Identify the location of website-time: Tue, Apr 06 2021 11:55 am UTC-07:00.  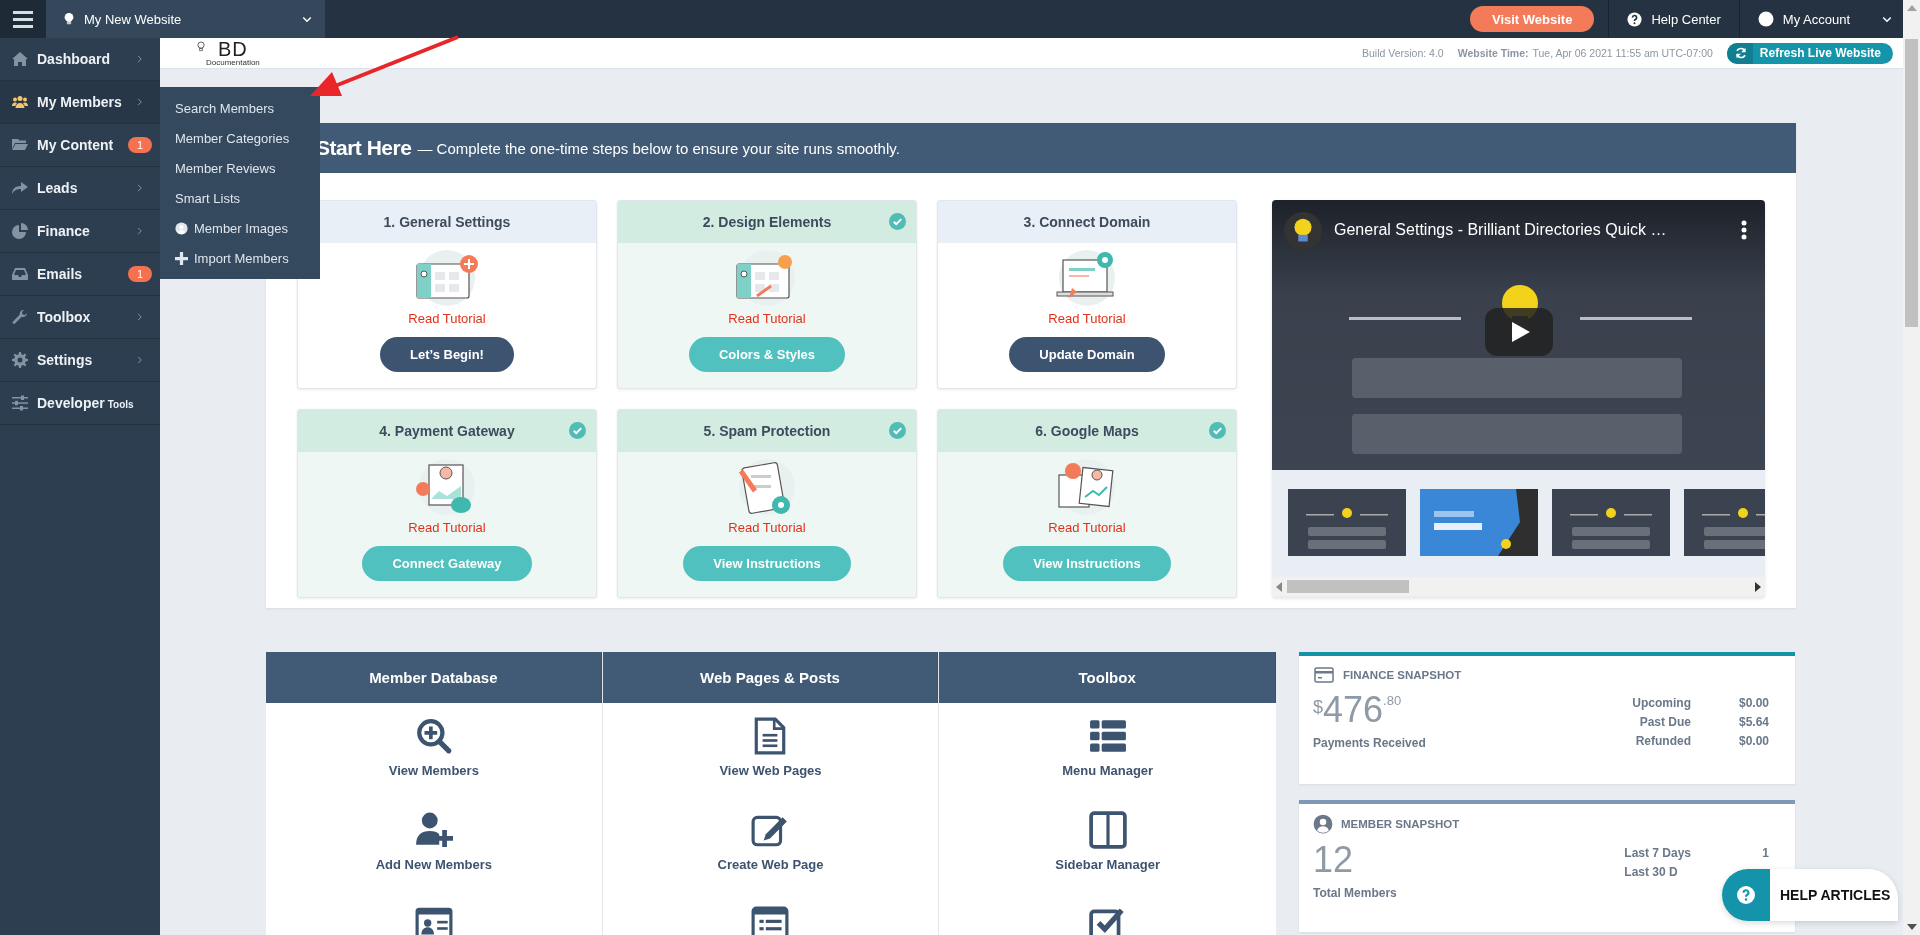
(1622, 53).